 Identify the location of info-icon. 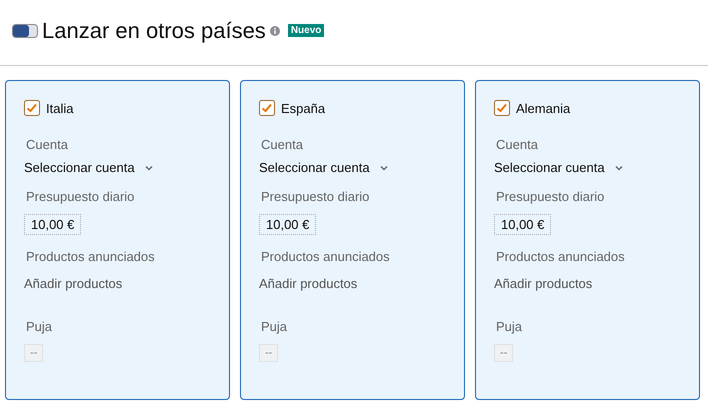
(275, 31).